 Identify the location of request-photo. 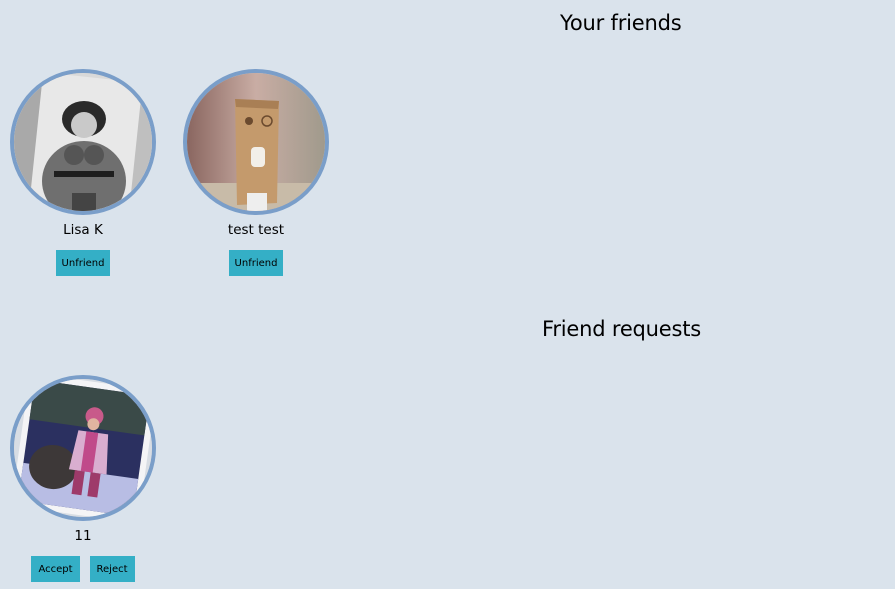
(83, 448).